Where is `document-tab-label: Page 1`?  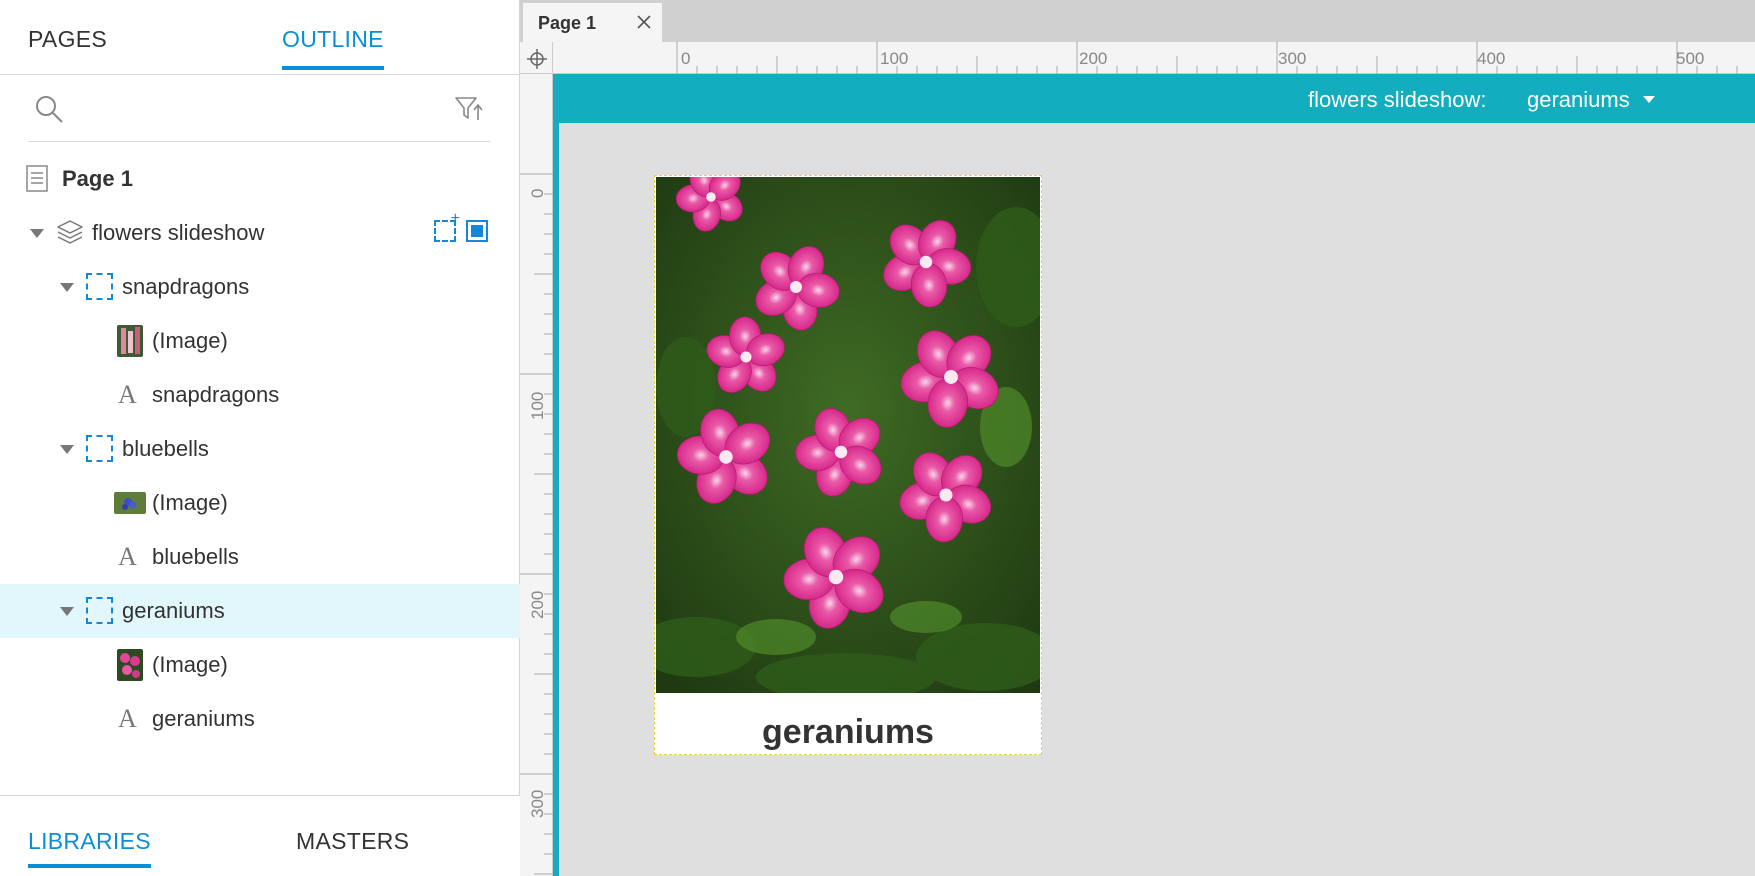 document-tab-label: Page 1 is located at coordinates (567, 23).